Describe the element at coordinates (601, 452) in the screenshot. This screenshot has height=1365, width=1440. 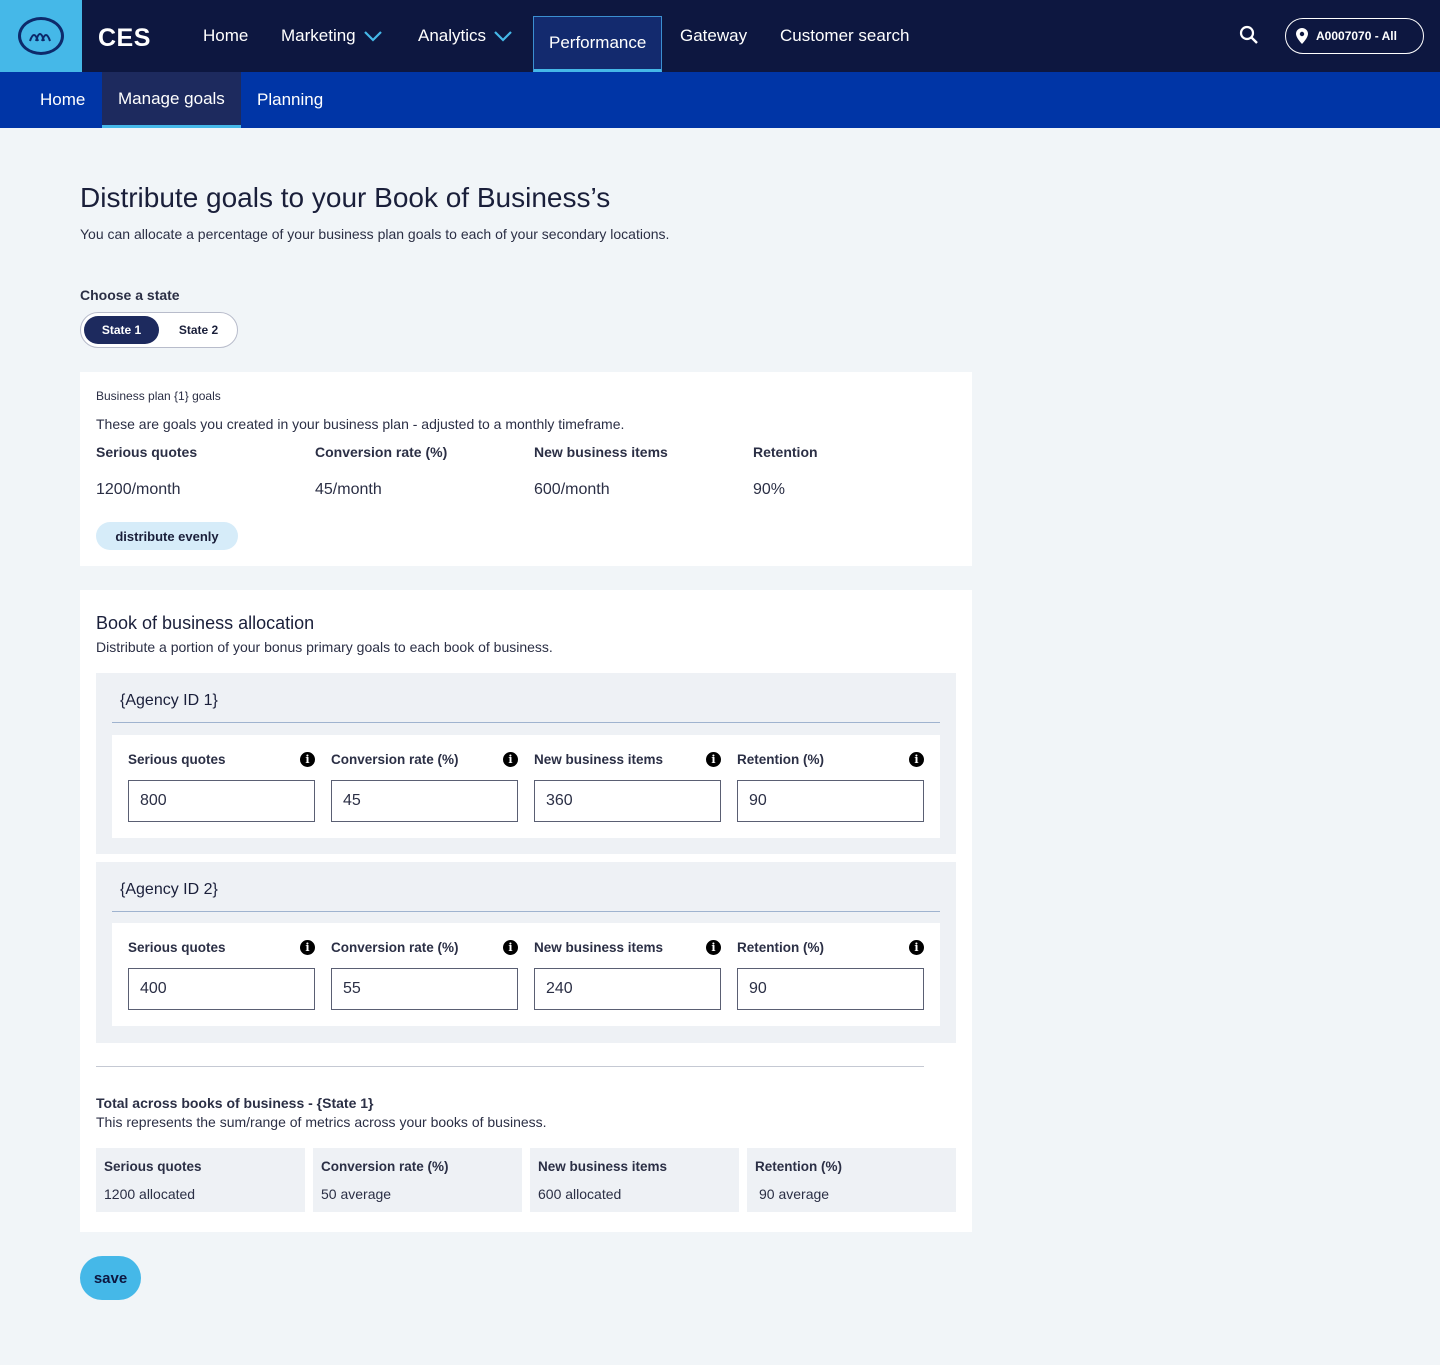
I see `goal-label: New business items` at that location.